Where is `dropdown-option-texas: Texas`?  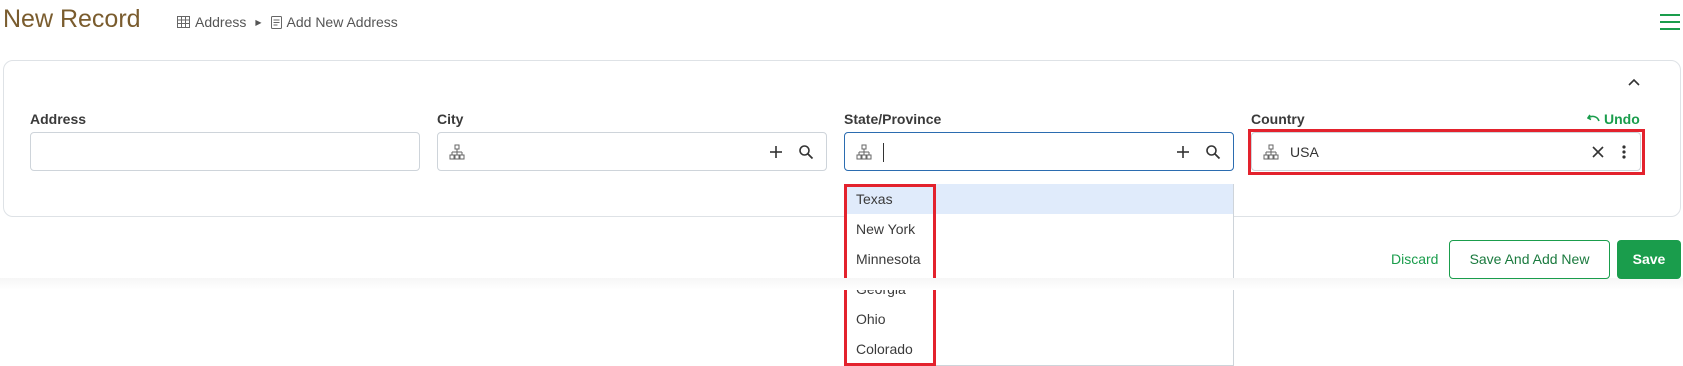 dropdown-option-texas: Texas is located at coordinates (1039, 199).